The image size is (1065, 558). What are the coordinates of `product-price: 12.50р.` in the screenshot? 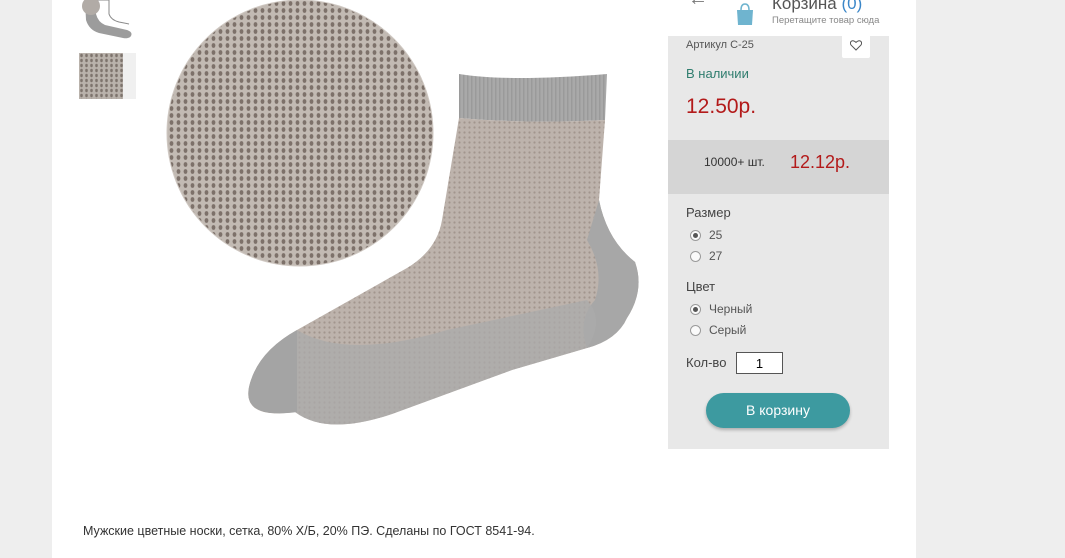 It's located at (721, 106).